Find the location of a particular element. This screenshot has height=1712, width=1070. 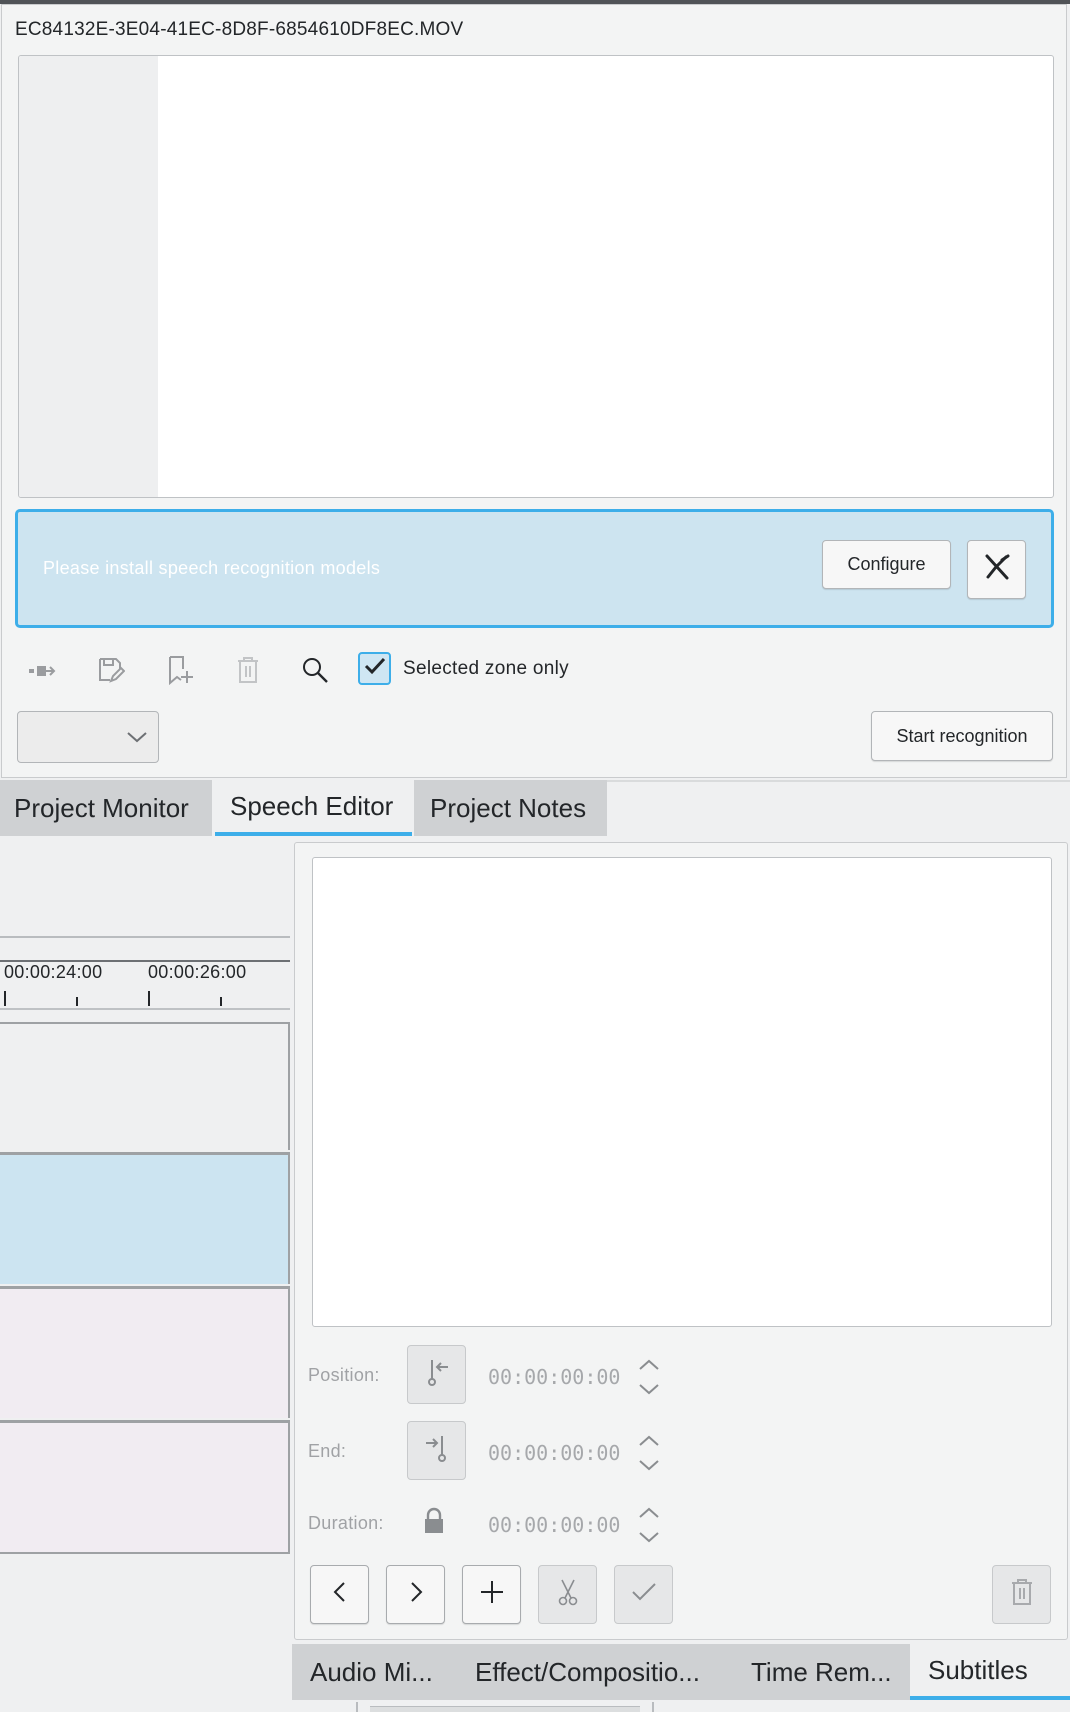

chevron-left-icon is located at coordinates (340, 1594).